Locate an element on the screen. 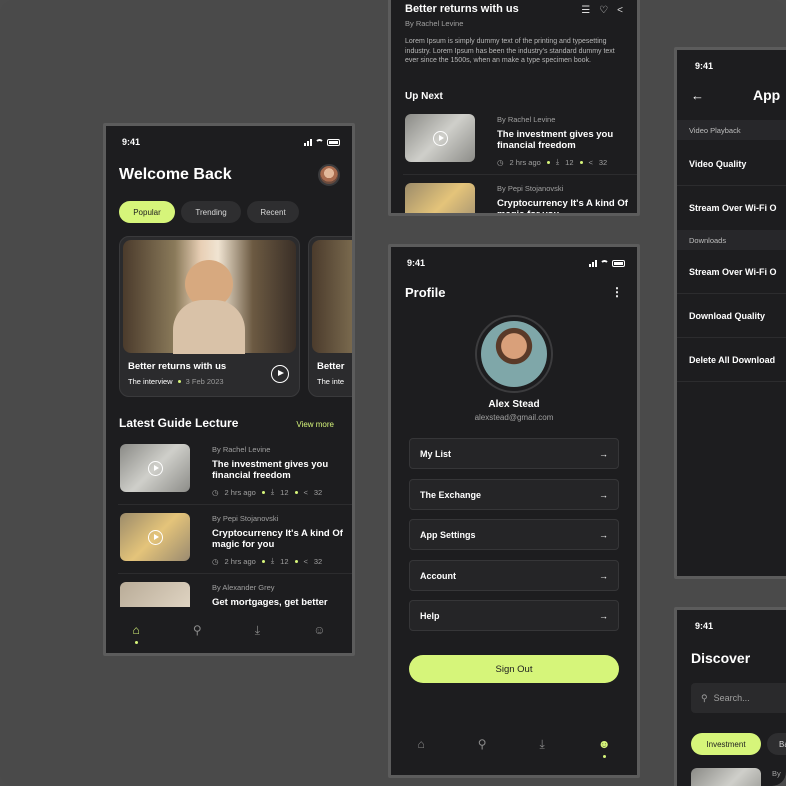  chip-second: Ba is located at coordinates (776, 744).